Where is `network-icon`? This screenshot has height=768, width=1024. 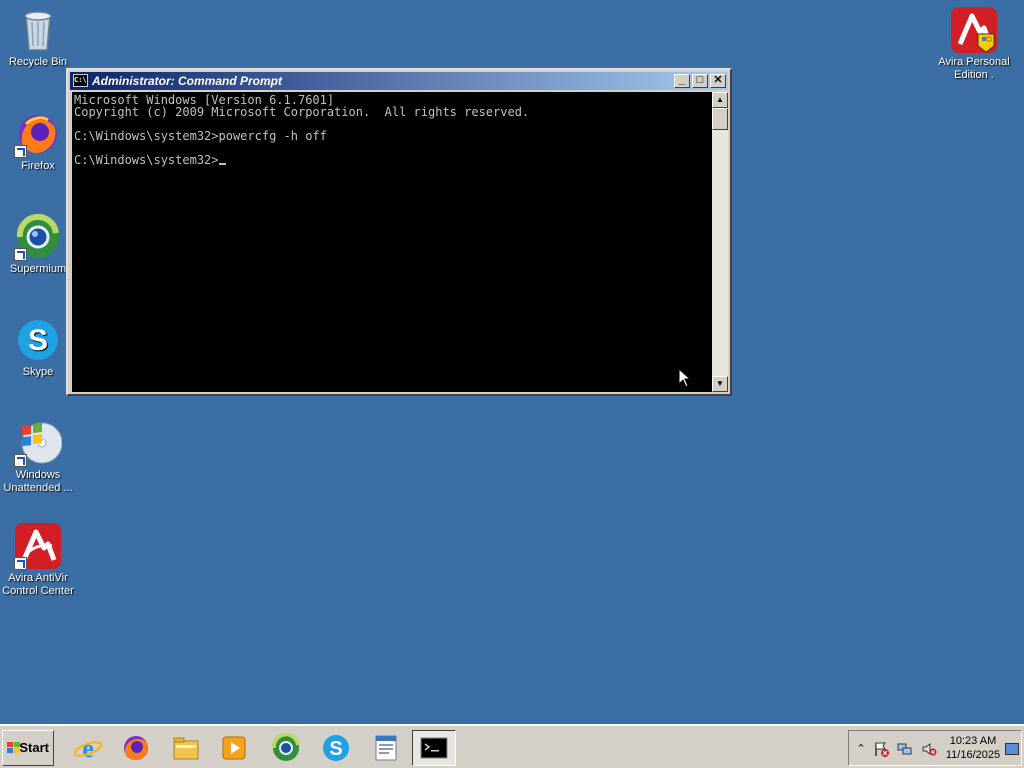 network-icon is located at coordinates (905, 749).